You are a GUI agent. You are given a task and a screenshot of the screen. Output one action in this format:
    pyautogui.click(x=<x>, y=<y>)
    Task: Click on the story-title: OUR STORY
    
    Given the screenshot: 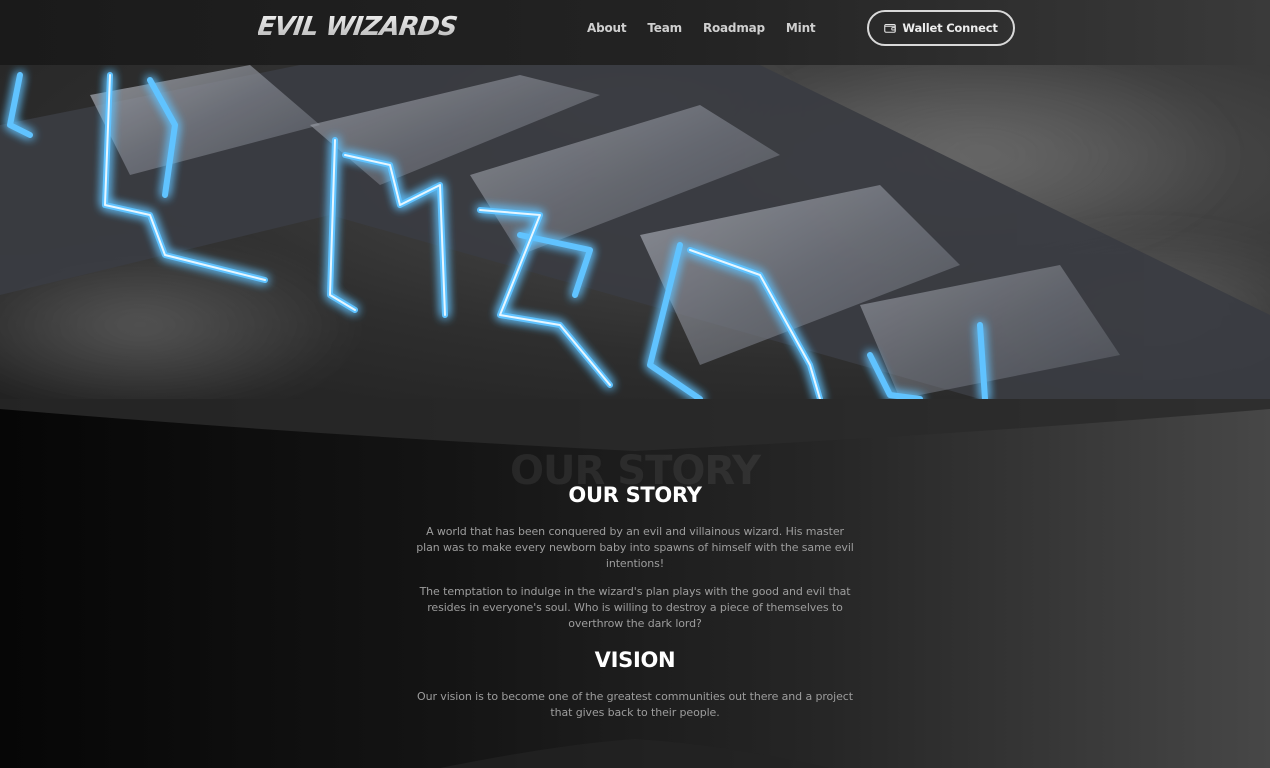 What is the action you would take?
    pyautogui.click(x=635, y=495)
    